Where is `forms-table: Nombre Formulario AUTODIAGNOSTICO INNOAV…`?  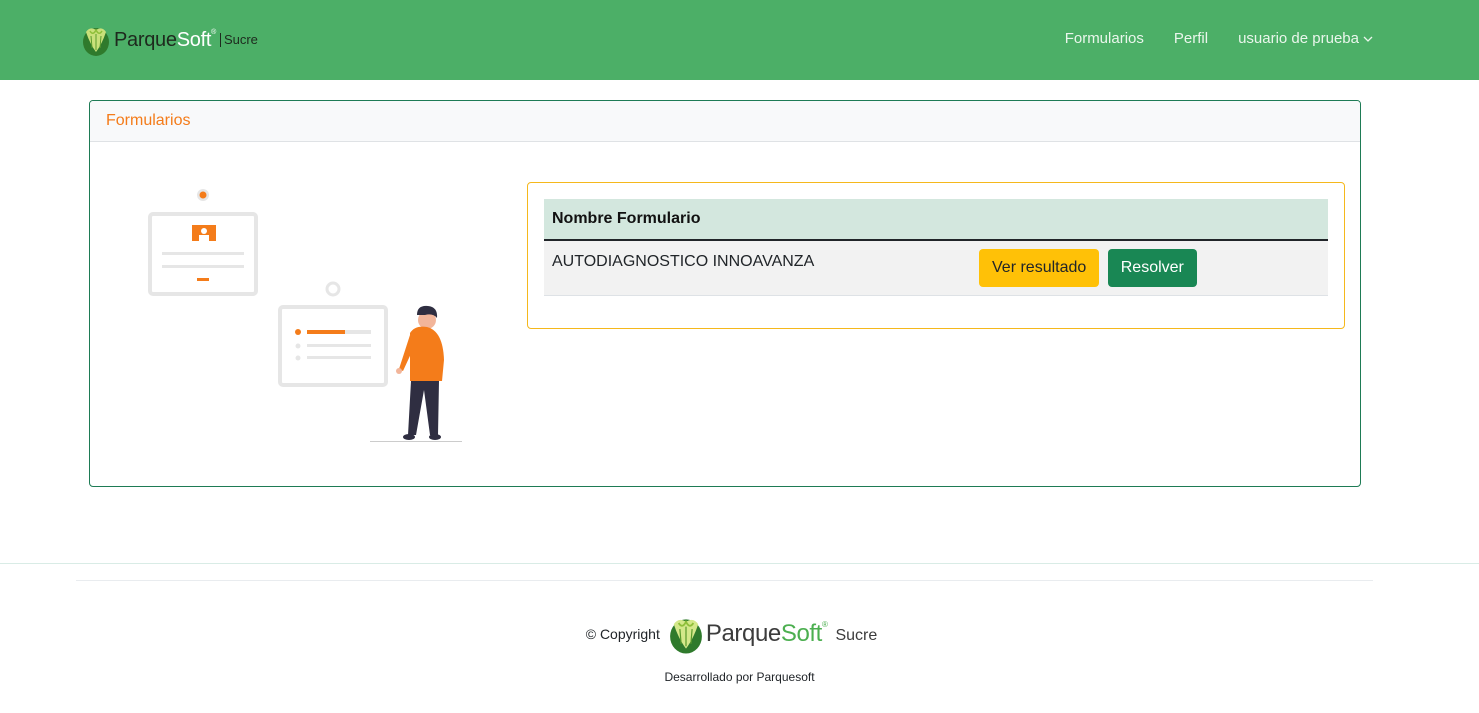
forms-table: Nombre Formulario AUTODIAGNOSTICO INNOAV… is located at coordinates (936, 247).